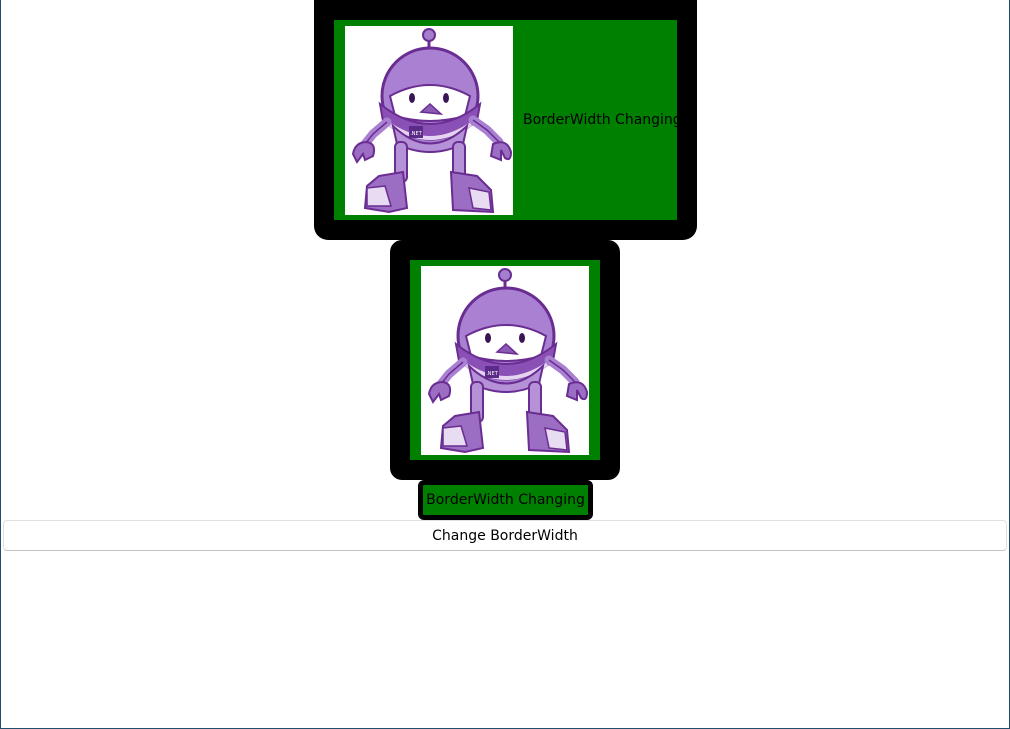 Image resolution: width=1010 pixels, height=729 pixels. I want to click on change-border-width-button: Change BorderWidth, so click(505, 535).